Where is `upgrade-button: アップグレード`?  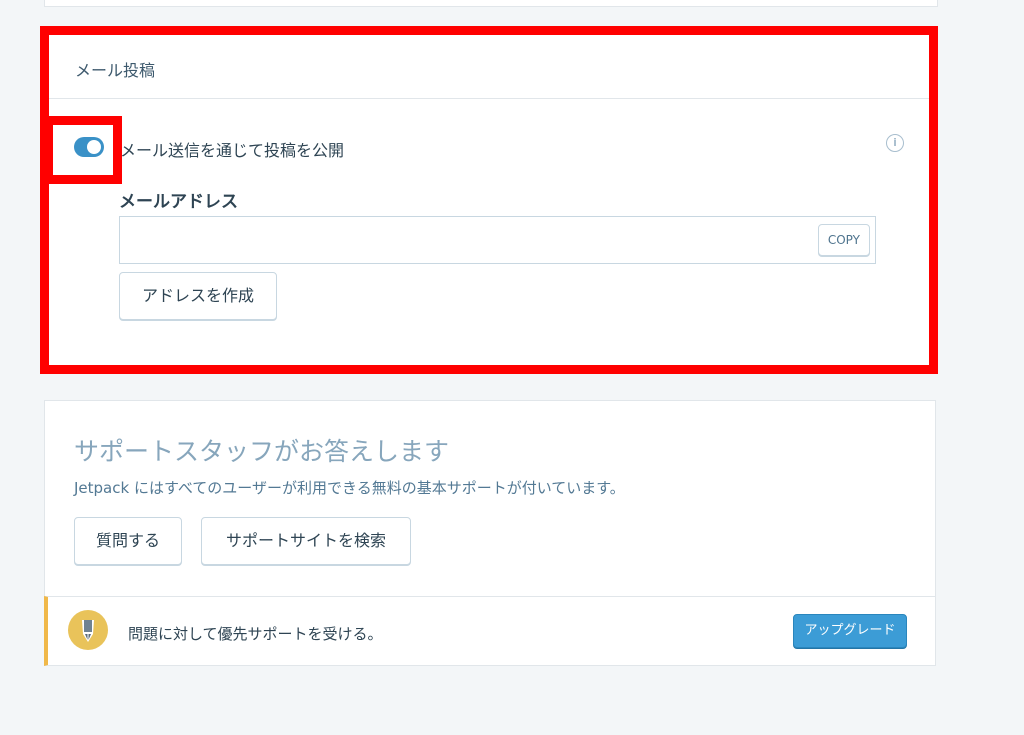
upgrade-button: アップグレード is located at coordinates (850, 631).